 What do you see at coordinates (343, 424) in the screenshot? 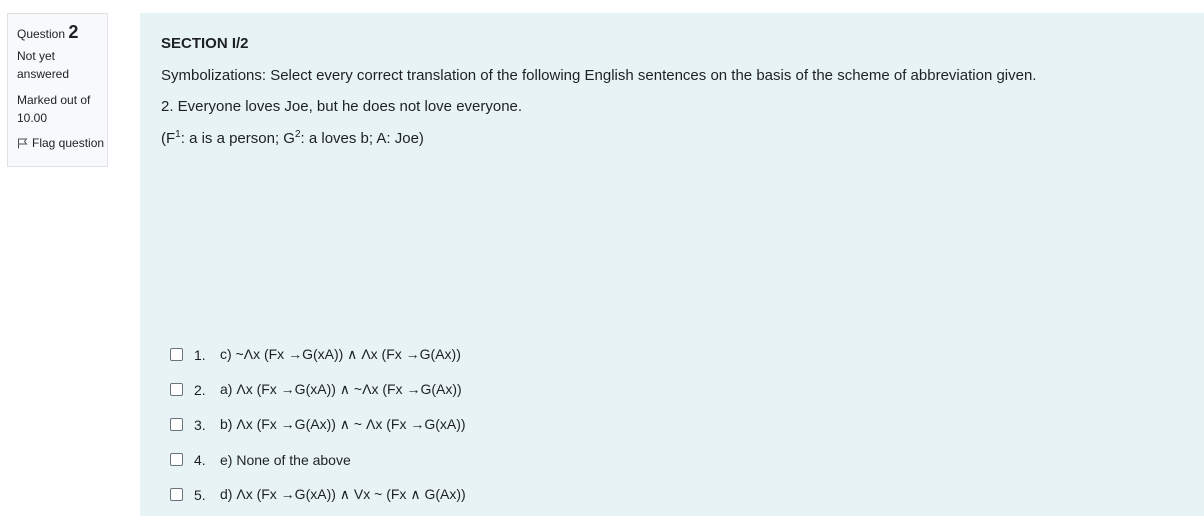
I see `answer-text: b) Λx (Fx →G(Ax)) ∧ ~ Λx (Fx →G(xA))` at bounding box center [343, 424].